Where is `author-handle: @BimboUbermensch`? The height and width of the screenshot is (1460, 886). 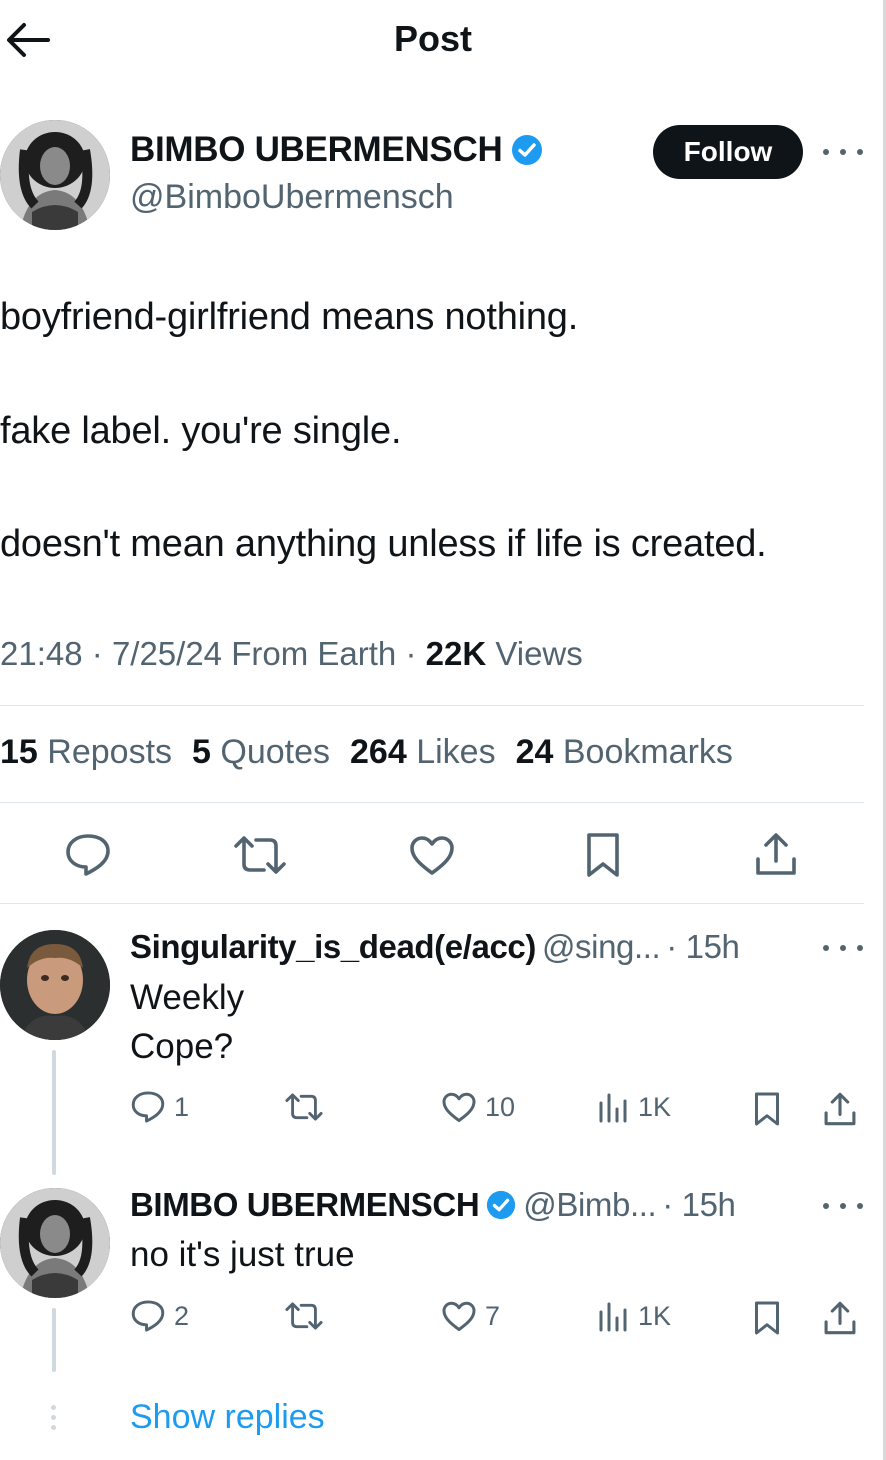 author-handle: @BimboUbermensch is located at coordinates (292, 197).